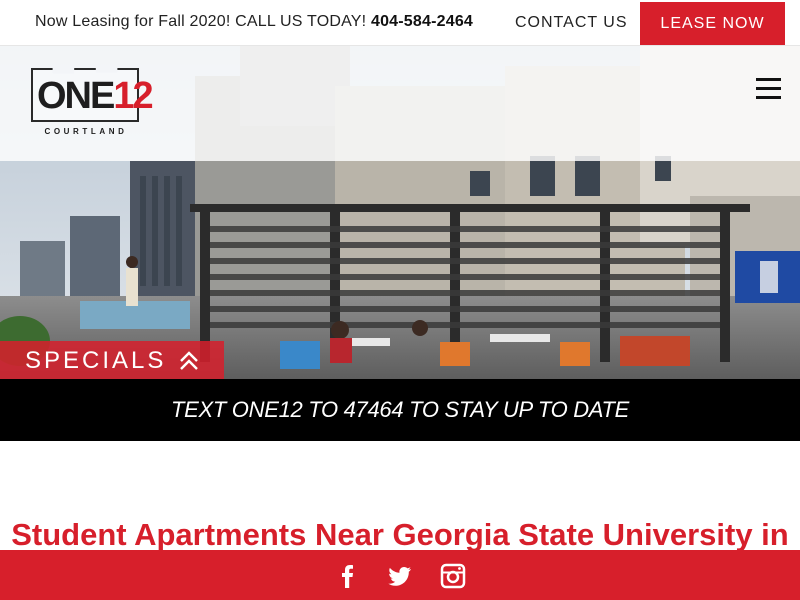 Image resolution: width=800 pixels, height=600 pixels. I want to click on hamburger-menu-icon, so click(768, 88).